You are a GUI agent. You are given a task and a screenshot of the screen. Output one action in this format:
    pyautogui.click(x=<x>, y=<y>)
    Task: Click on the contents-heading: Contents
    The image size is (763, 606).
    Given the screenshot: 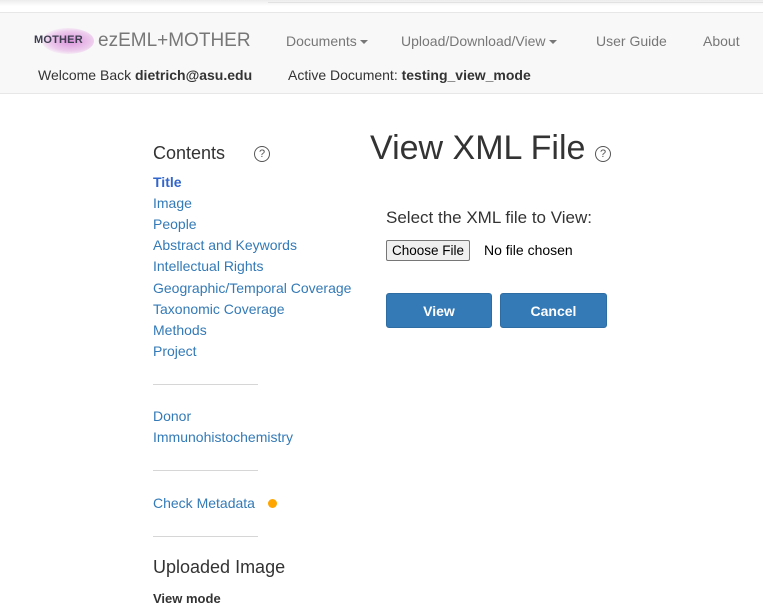 What is the action you would take?
    pyautogui.click(x=189, y=153)
    